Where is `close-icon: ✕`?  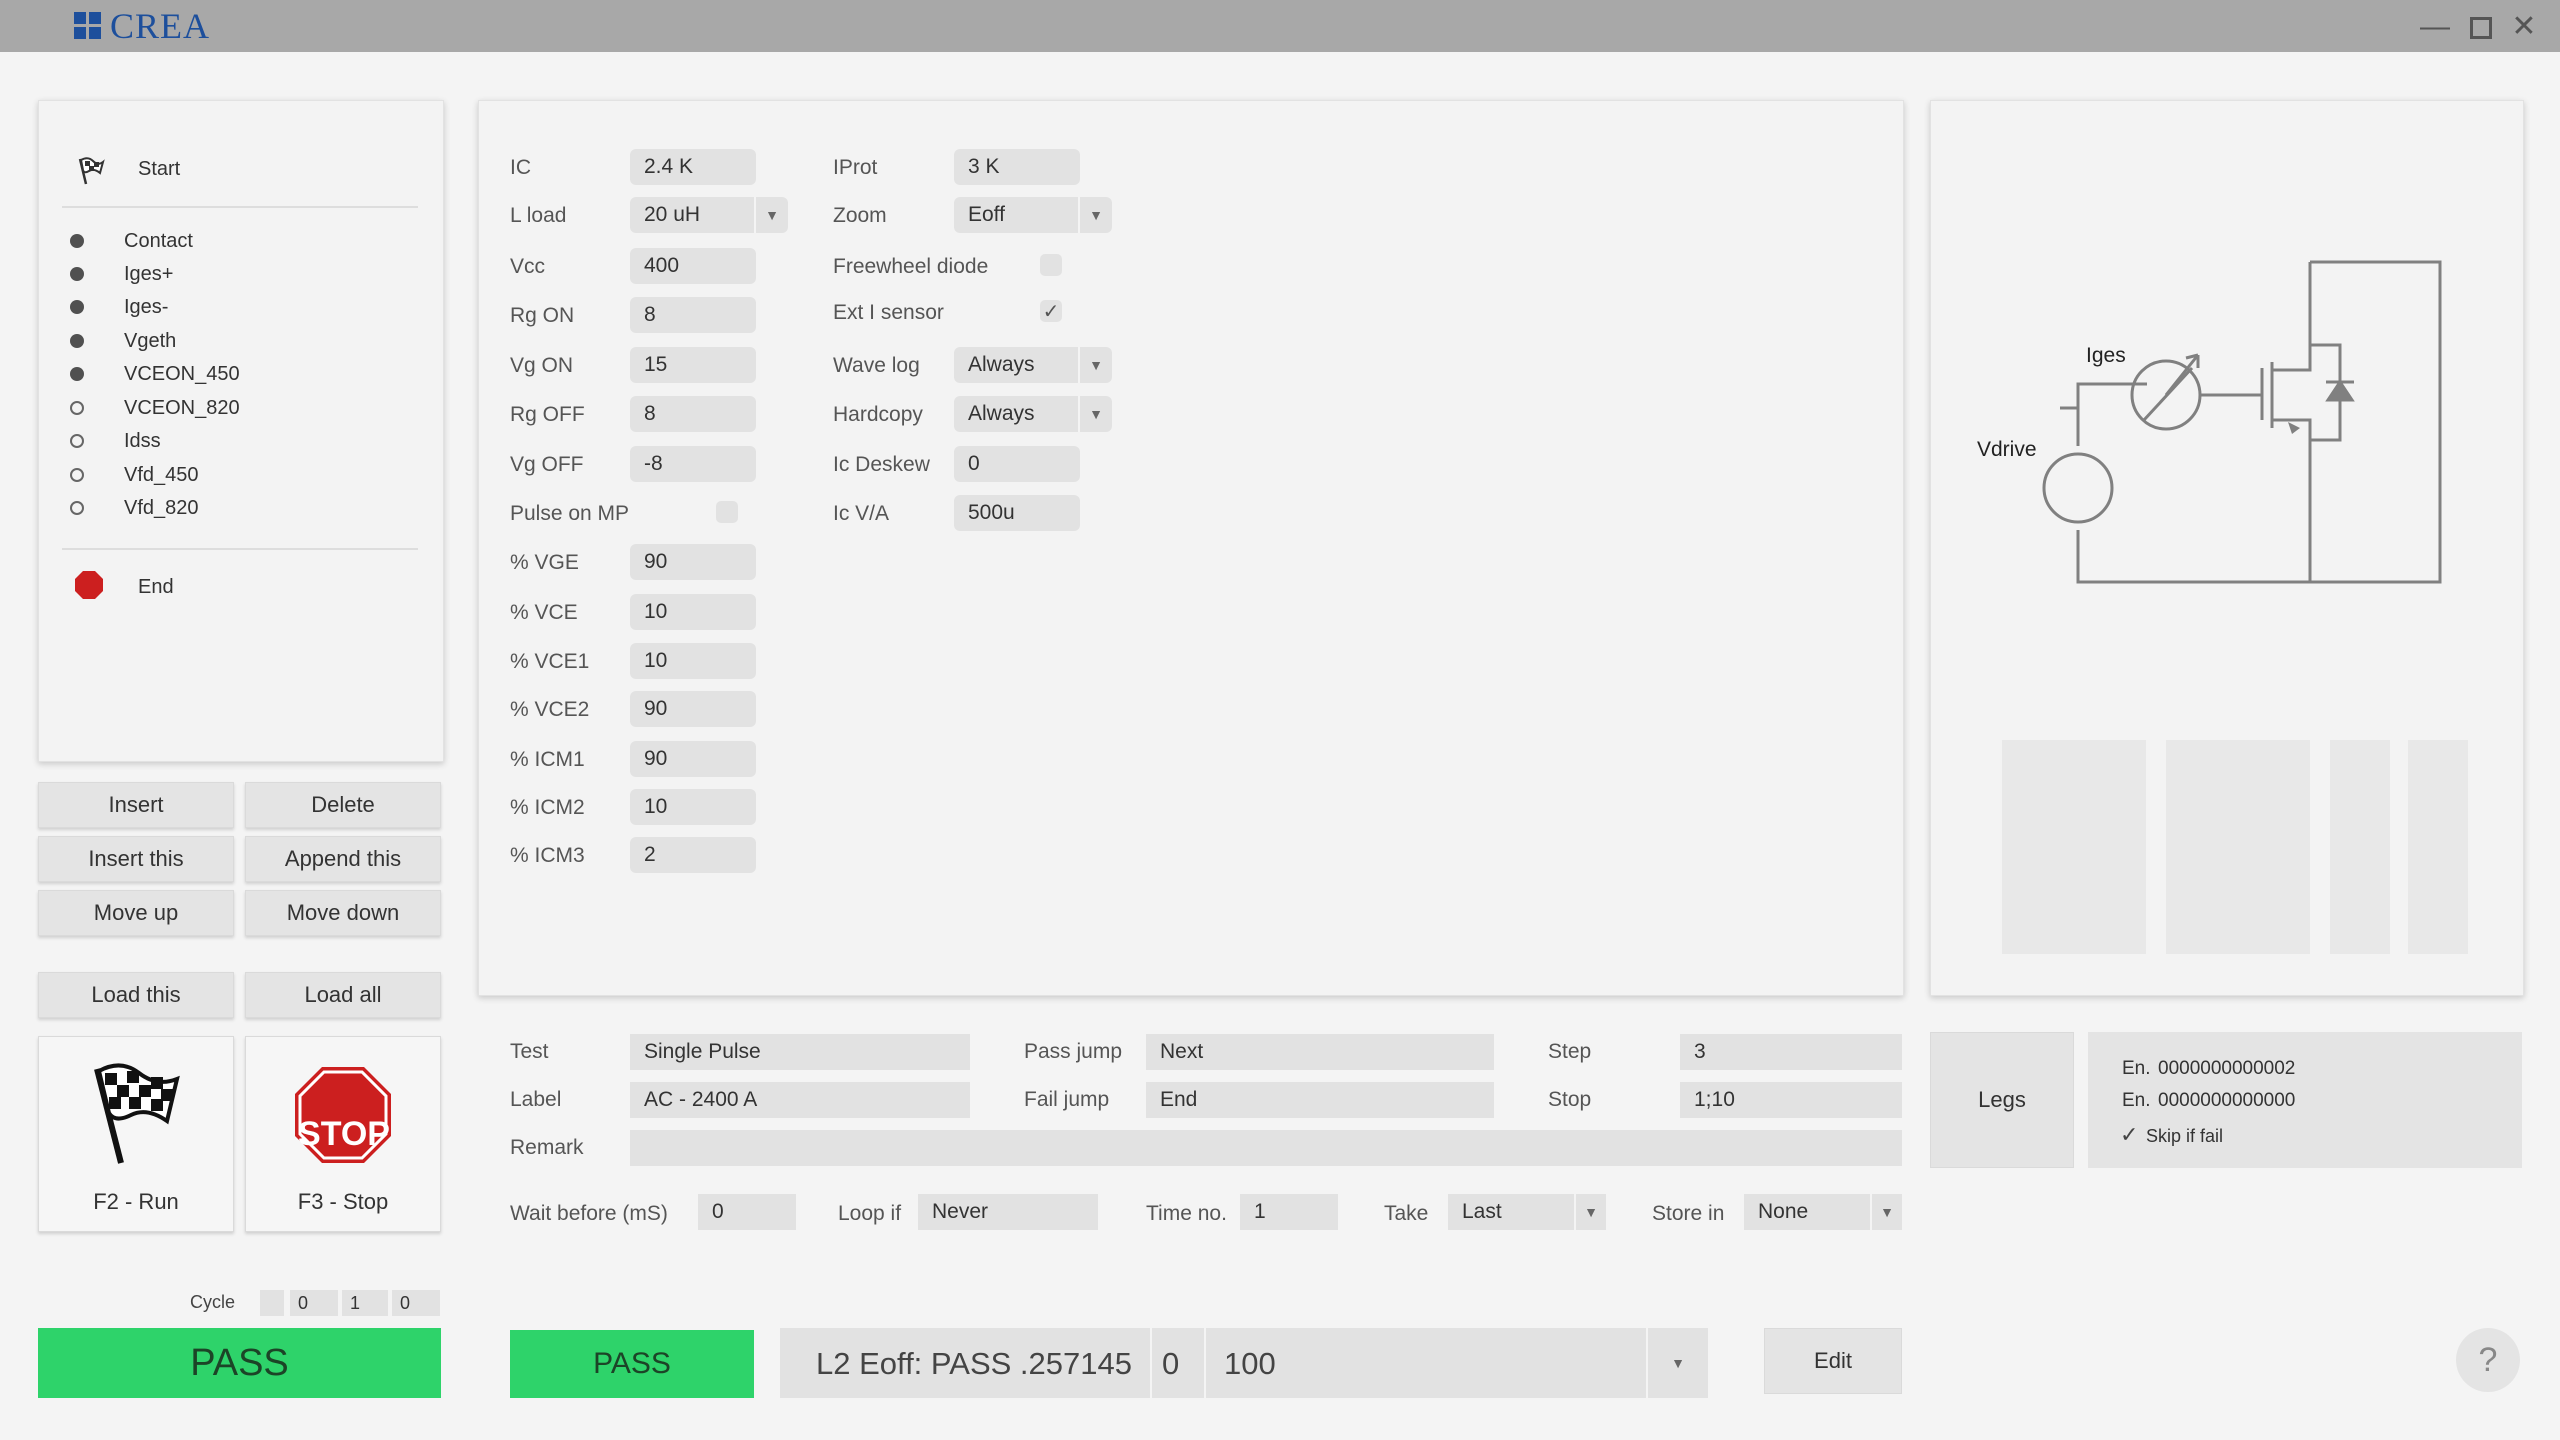
close-icon: ✕ is located at coordinates (2524, 27).